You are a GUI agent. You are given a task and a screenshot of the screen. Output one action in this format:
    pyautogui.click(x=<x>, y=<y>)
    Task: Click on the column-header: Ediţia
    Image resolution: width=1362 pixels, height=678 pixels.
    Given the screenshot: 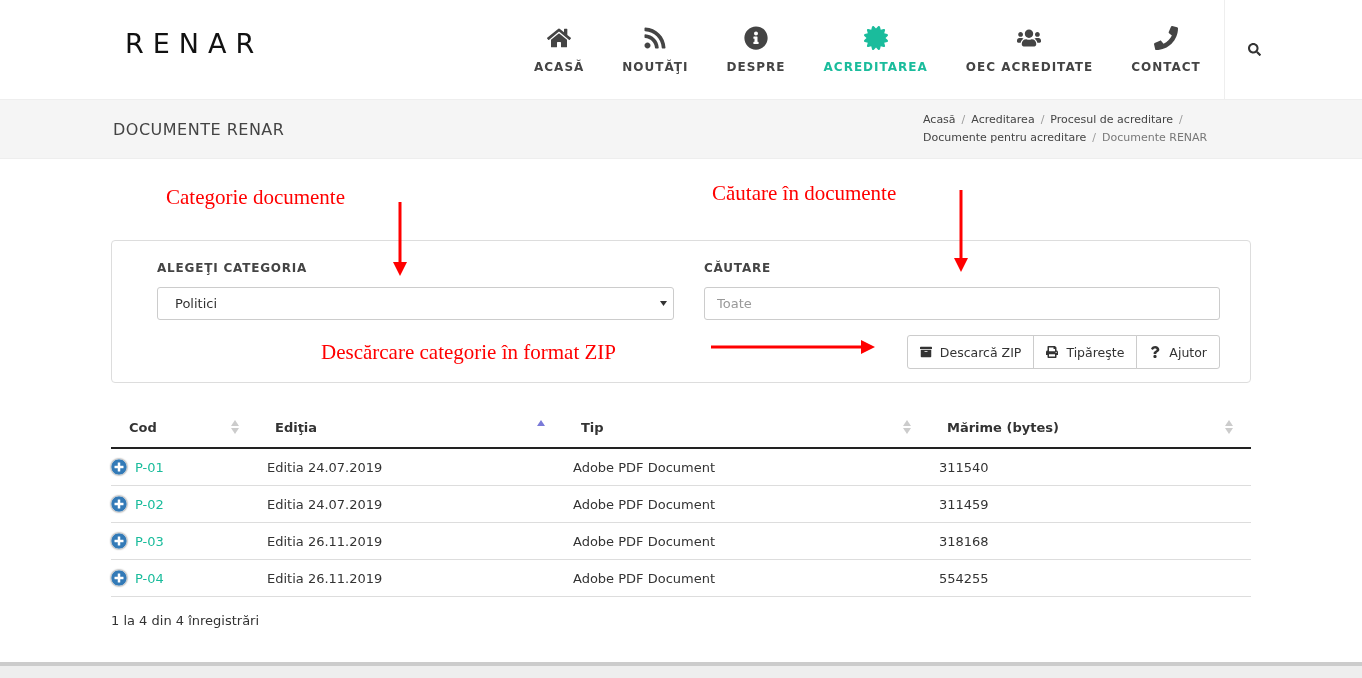 What is the action you would take?
    pyautogui.click(x=410, y=427)
    